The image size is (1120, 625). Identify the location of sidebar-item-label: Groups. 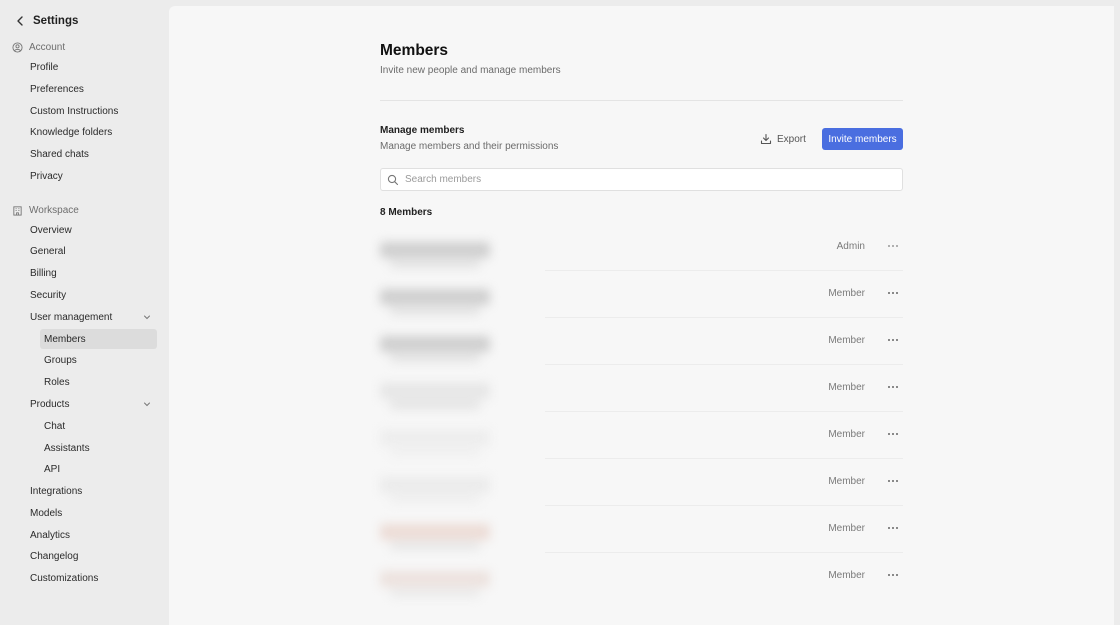
(60, 360).